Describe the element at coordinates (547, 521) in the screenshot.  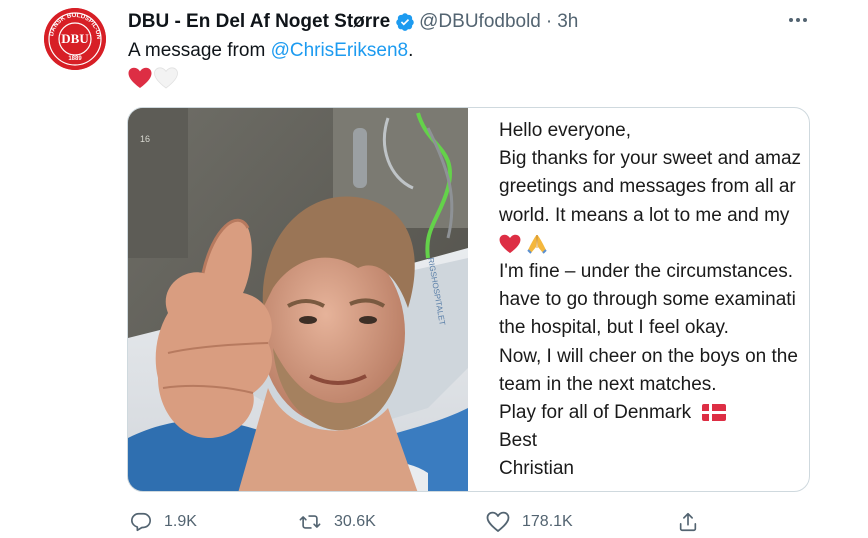
I see `like-count: 178.1K` at that location.